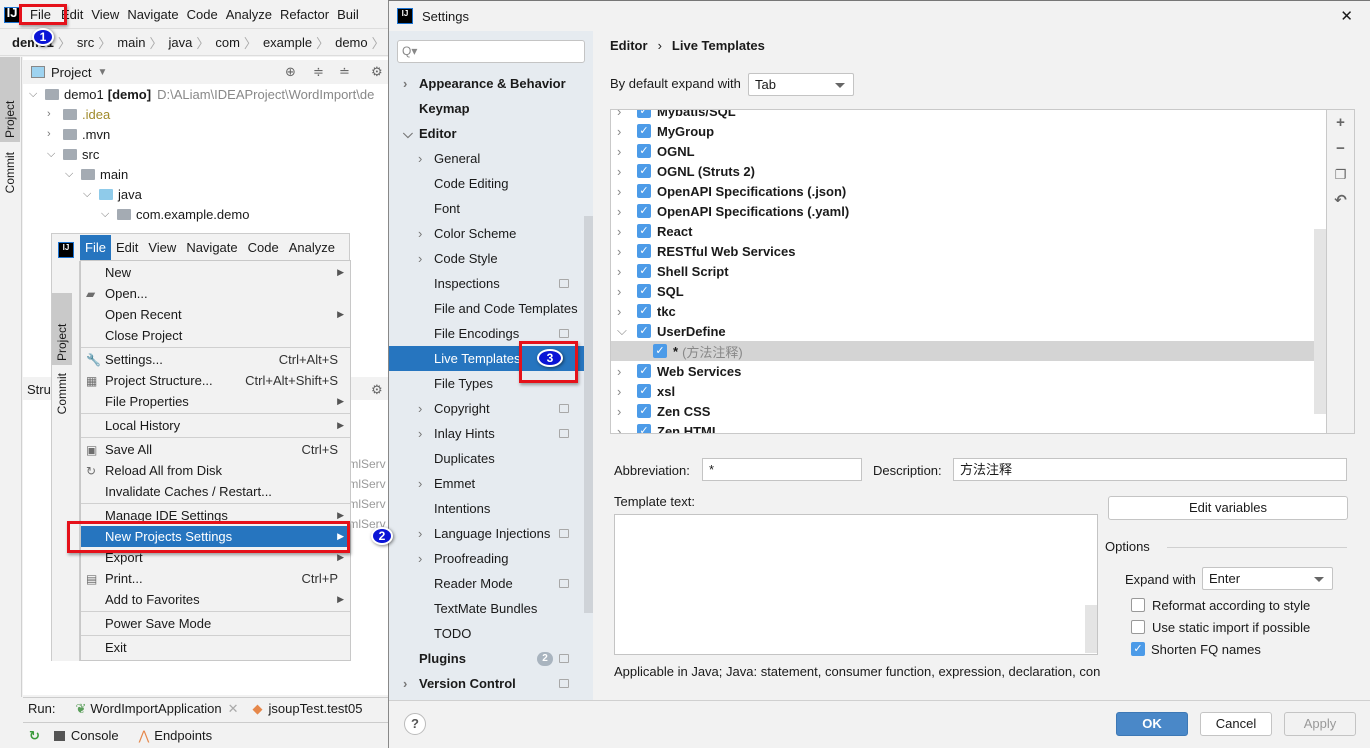 The width and height of the screenshot is (1370, 748). I want to click on add-icon: +, so click(1340, 123).